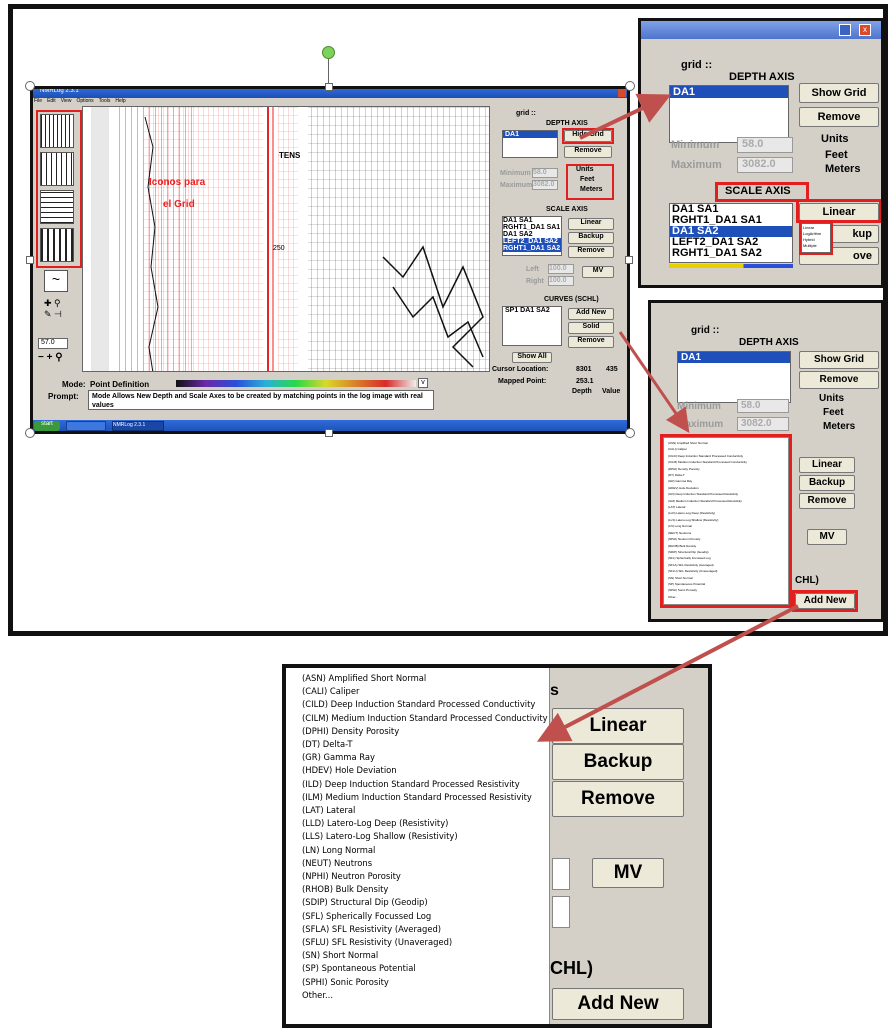 Image resolution: width=889 pixels, height=1030 pixels. Describe the element at coordinates (425, 955) in the screenshot. I see `curve-type-option: (SN) Short Normal` at that location.